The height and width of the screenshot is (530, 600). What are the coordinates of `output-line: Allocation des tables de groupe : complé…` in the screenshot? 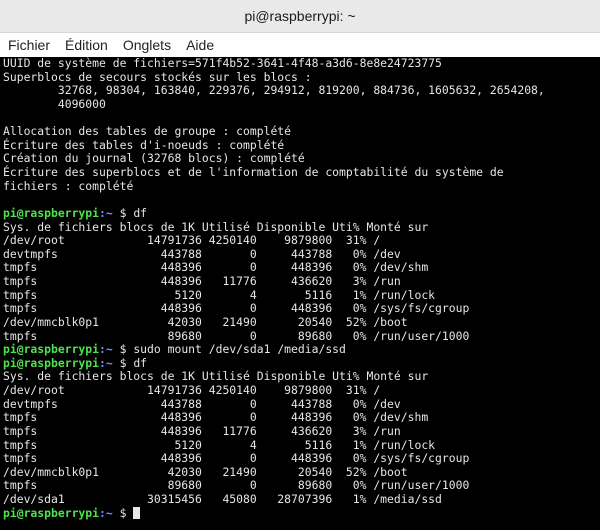 It's located at (147, 131).